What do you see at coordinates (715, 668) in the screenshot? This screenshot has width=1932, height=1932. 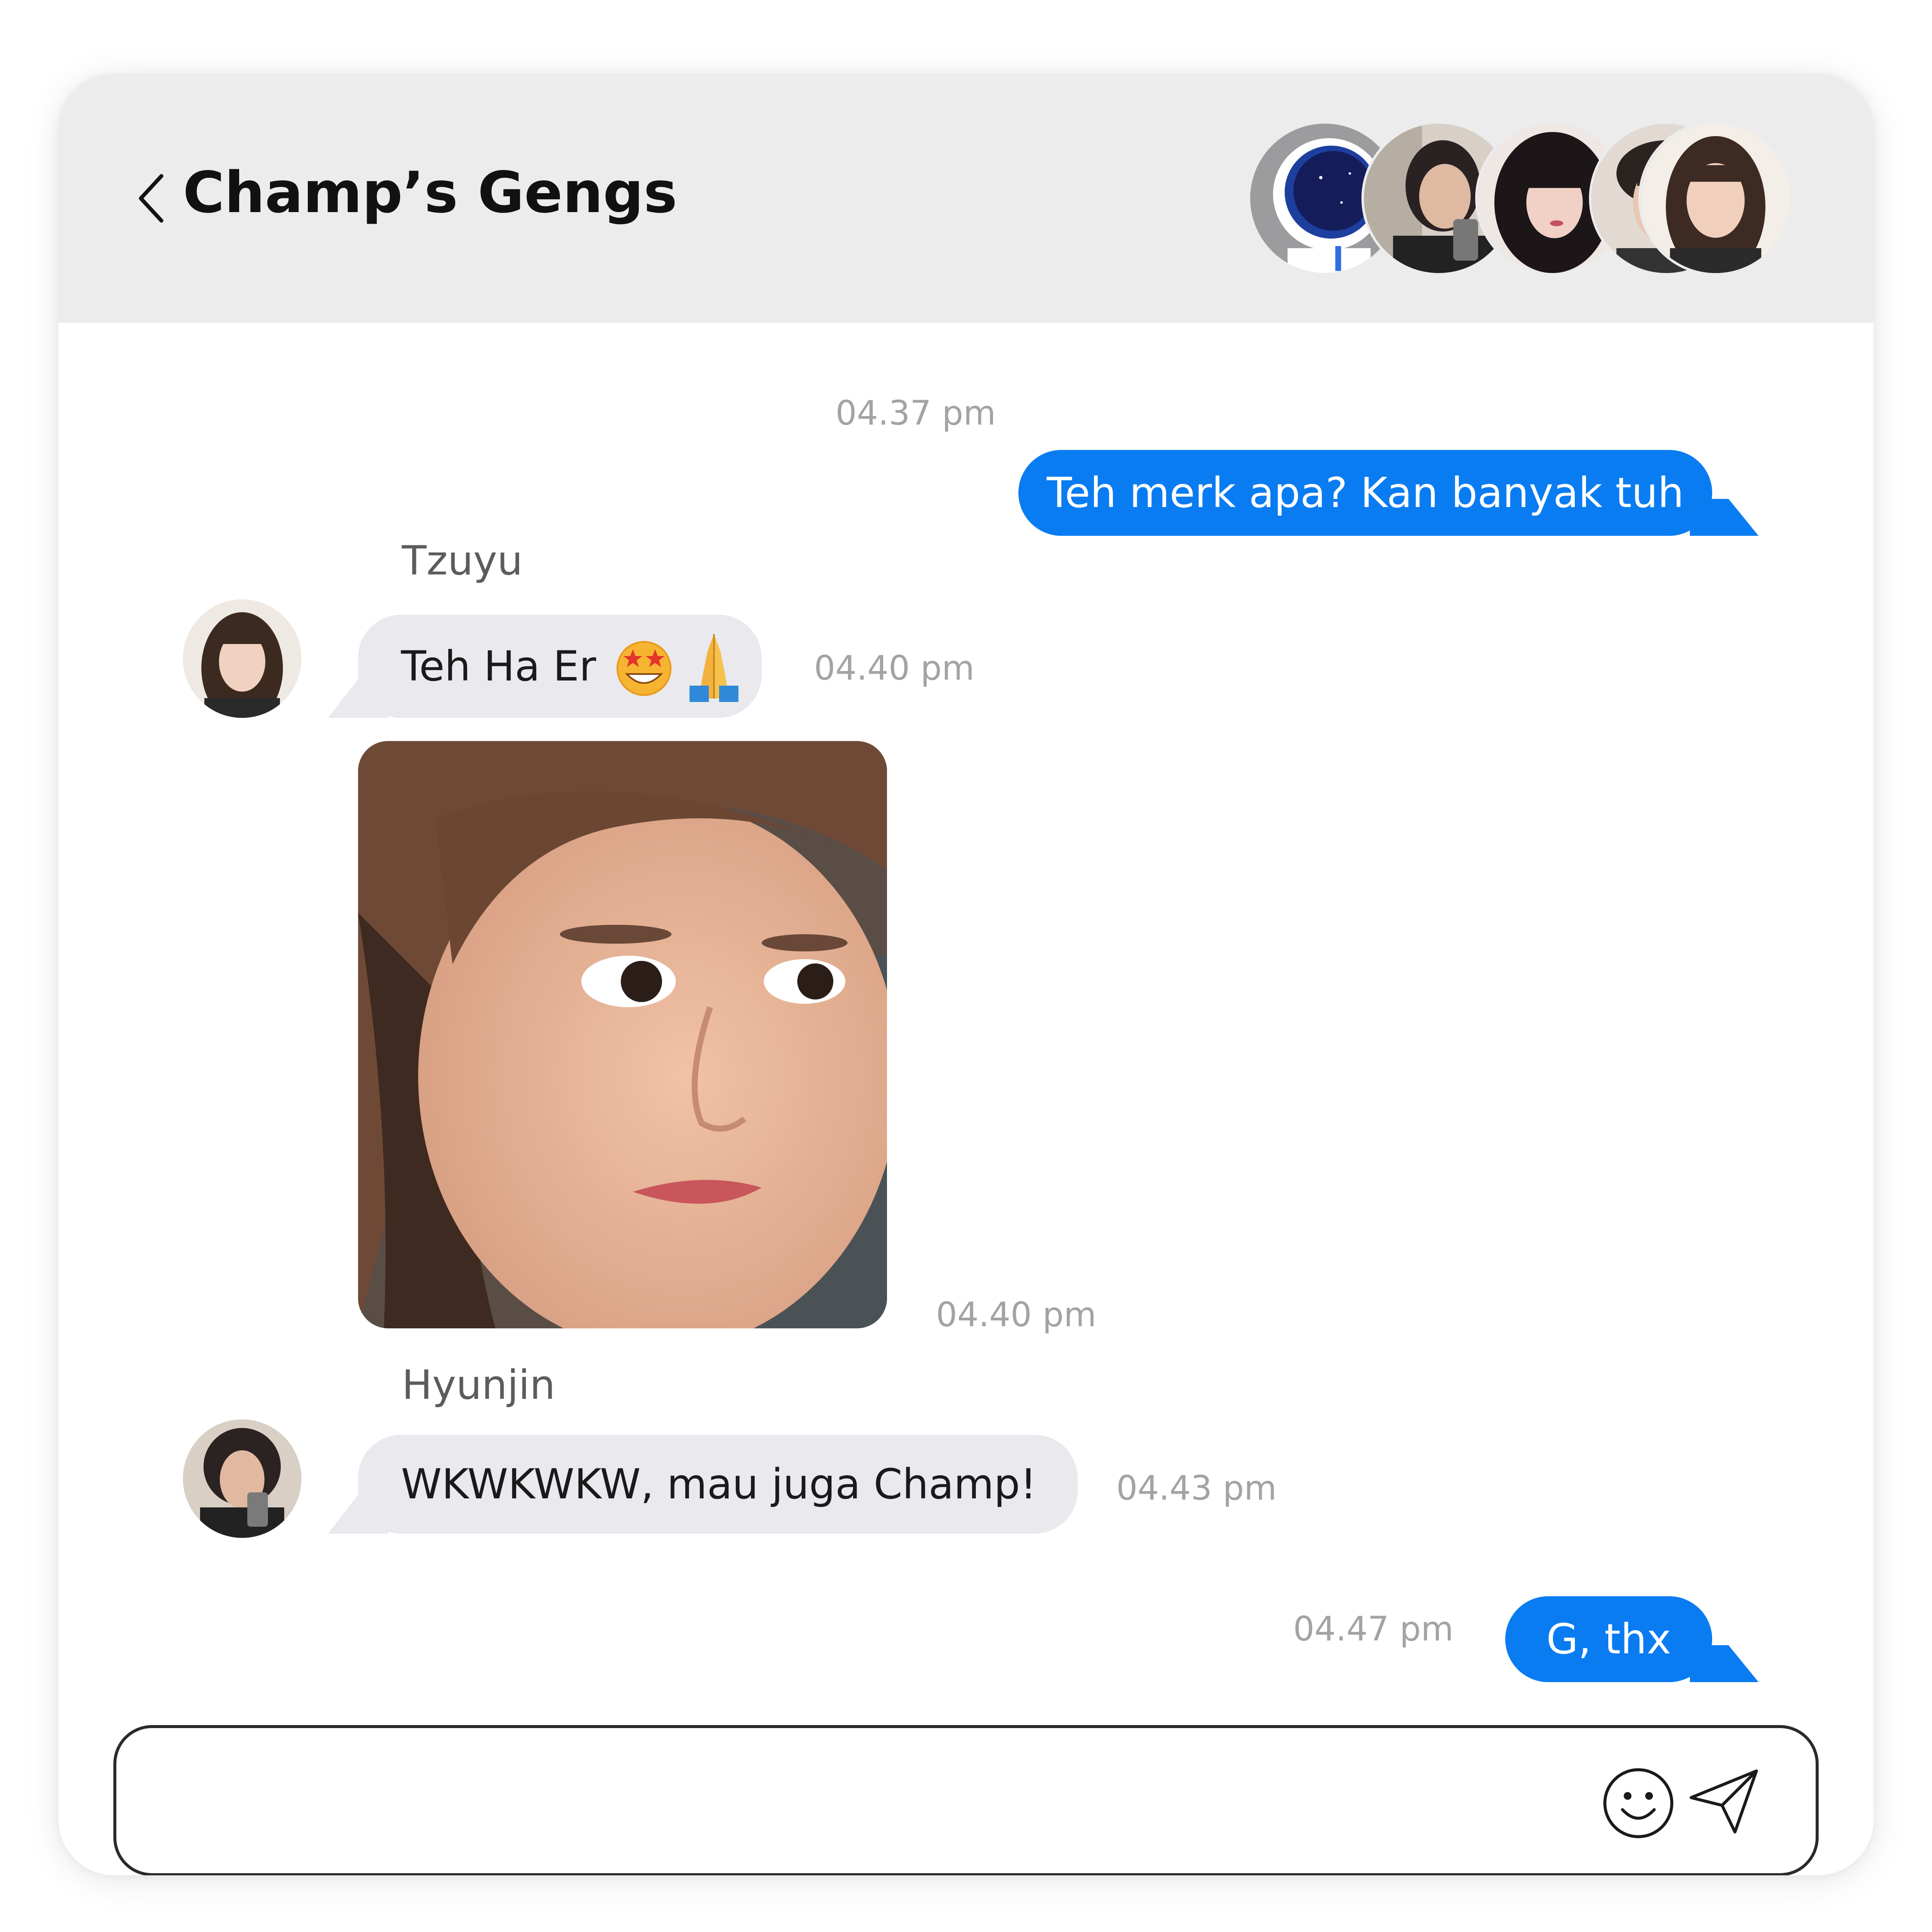 I see `folded-hands-emoji` at bounding box center [715, 668].